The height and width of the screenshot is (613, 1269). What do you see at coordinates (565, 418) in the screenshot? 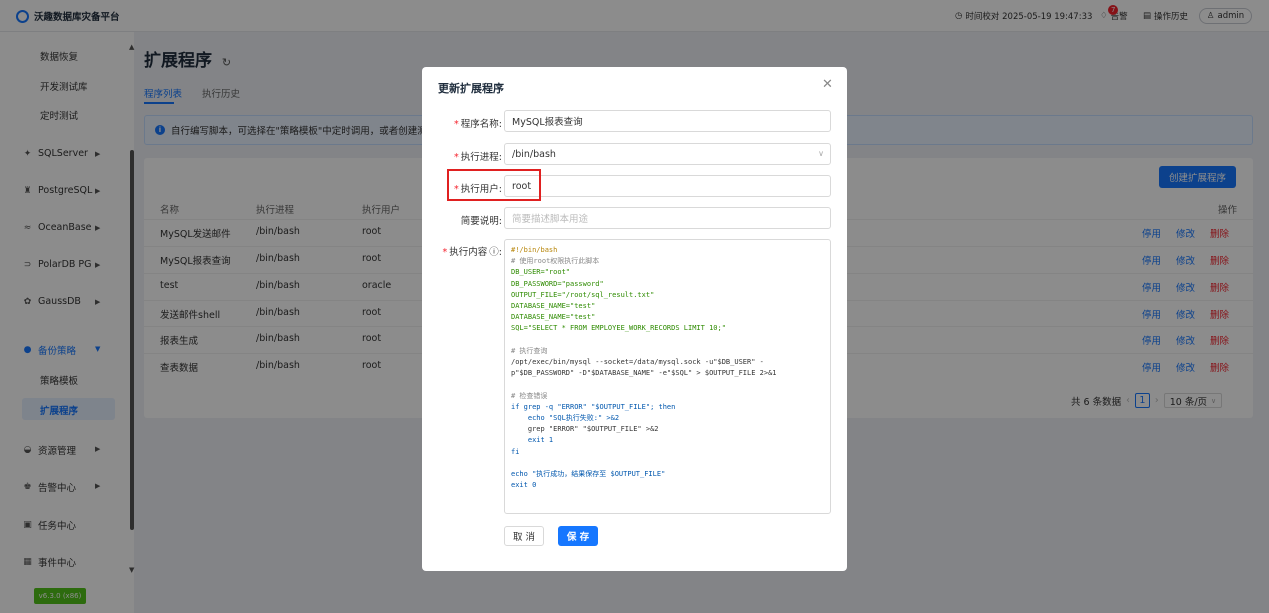
I see `code-line: echo "SQL执行失败:" >&2` at bounding box center [565, 418].